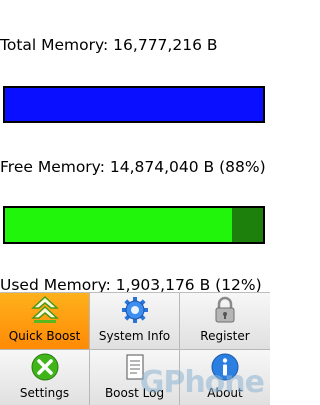 This screenshot has width=320, height=405. Describe the element at coordinates (225, 367) in the screenshot. I see `info-icon` at that location.